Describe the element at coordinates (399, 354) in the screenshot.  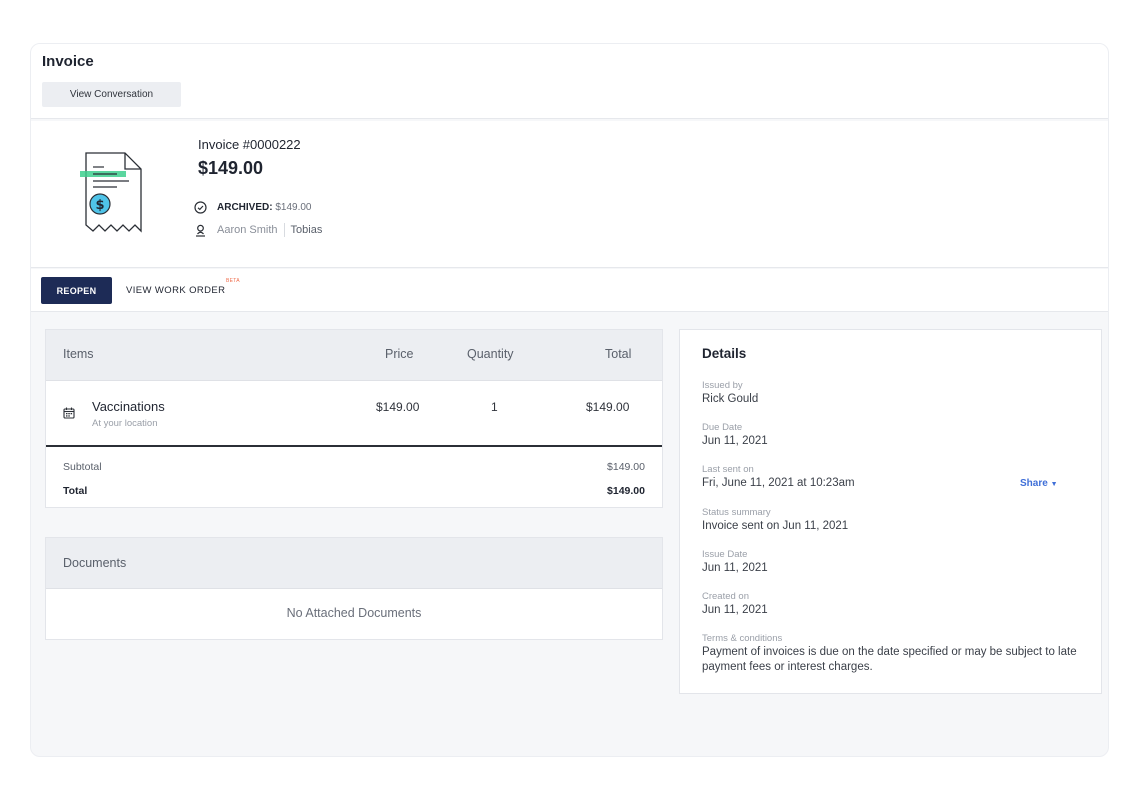
I see `column-header-price: Price` at that location.